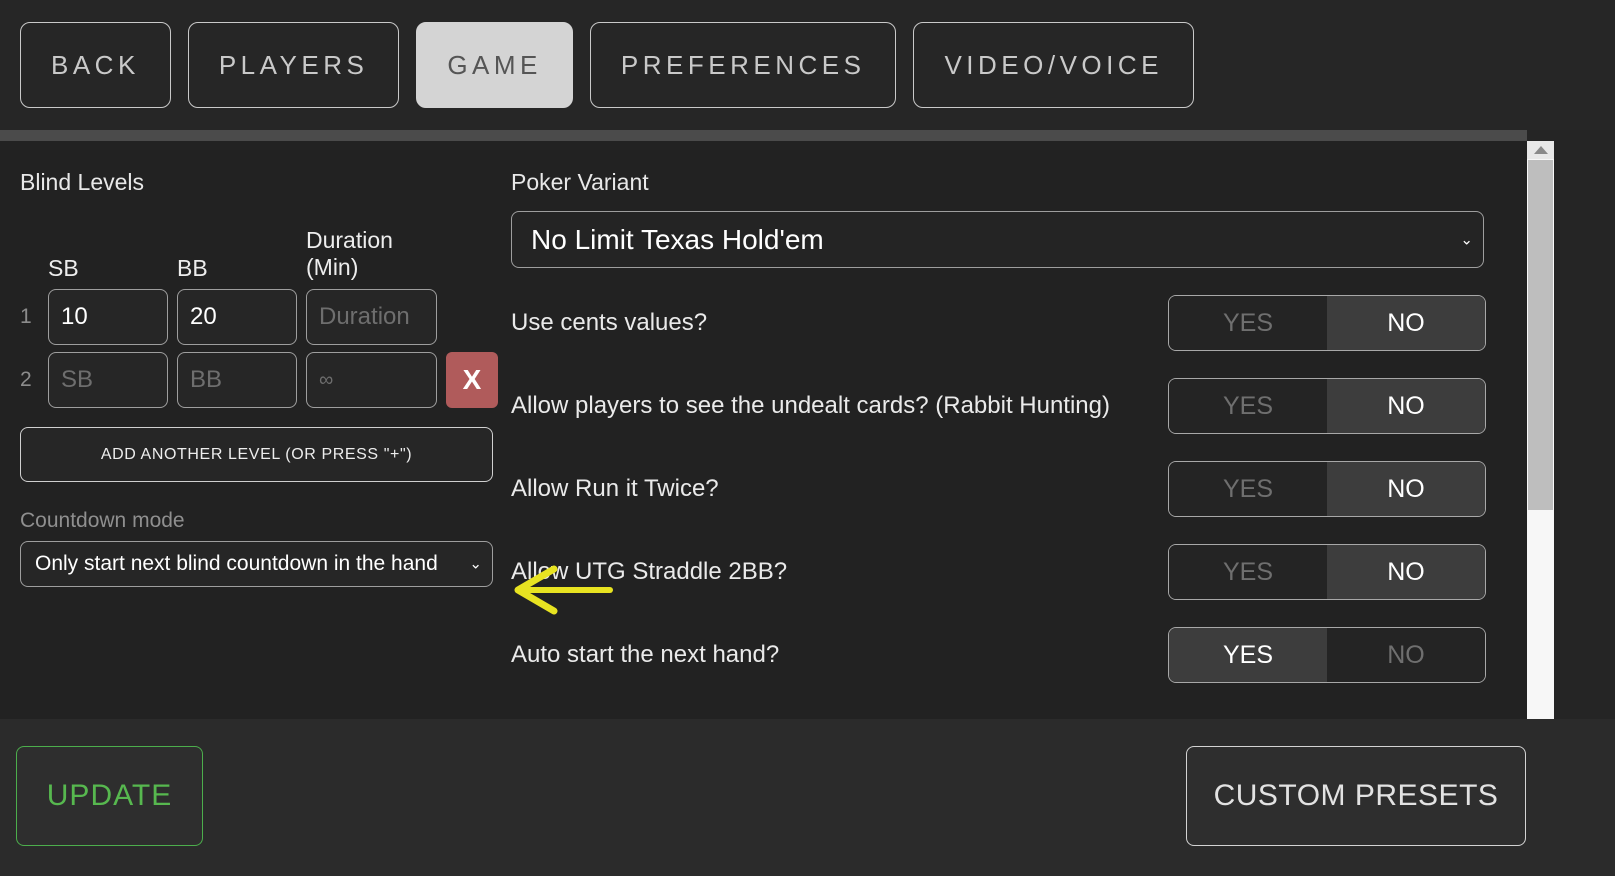 The height and width of the screenshot is (876, 1615). What do you see at coordinates (1248, 489) in the screenshot?
I see `toggle-run-it-twice-yes: YES` at bounding box center [1248, 489].